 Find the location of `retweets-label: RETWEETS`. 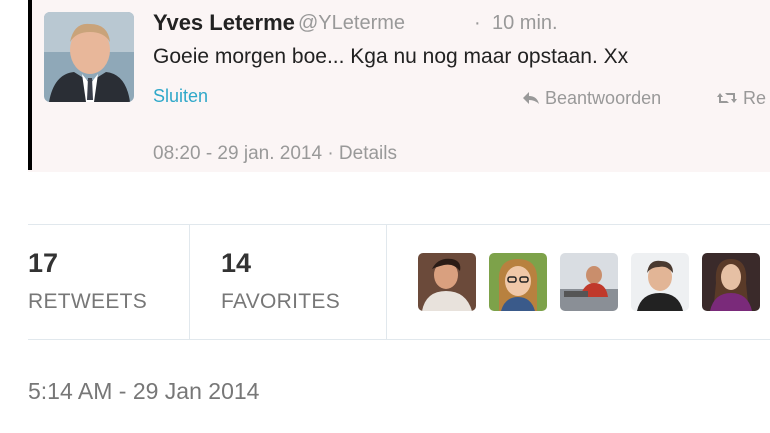

retweets-label: RETWEETS is located at coordinates (87, 302).